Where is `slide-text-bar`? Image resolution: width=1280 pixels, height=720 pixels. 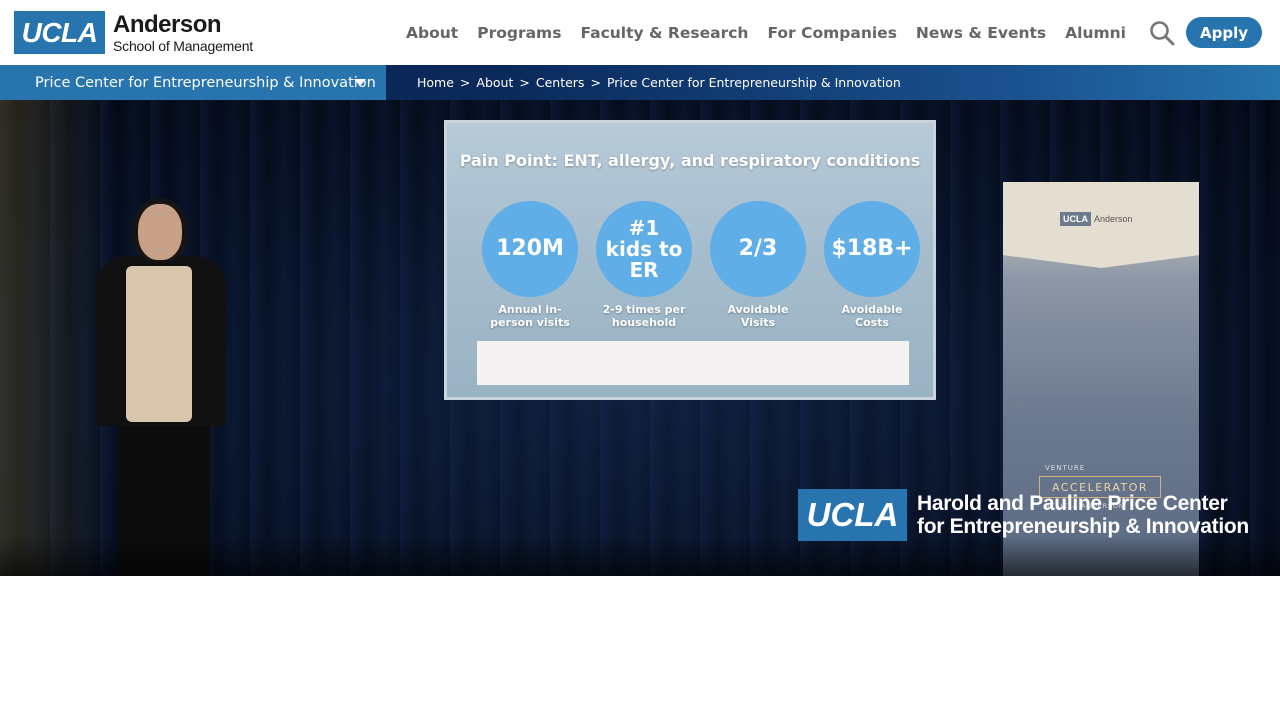 slide-text-bar is located at coordinates (693, 363).